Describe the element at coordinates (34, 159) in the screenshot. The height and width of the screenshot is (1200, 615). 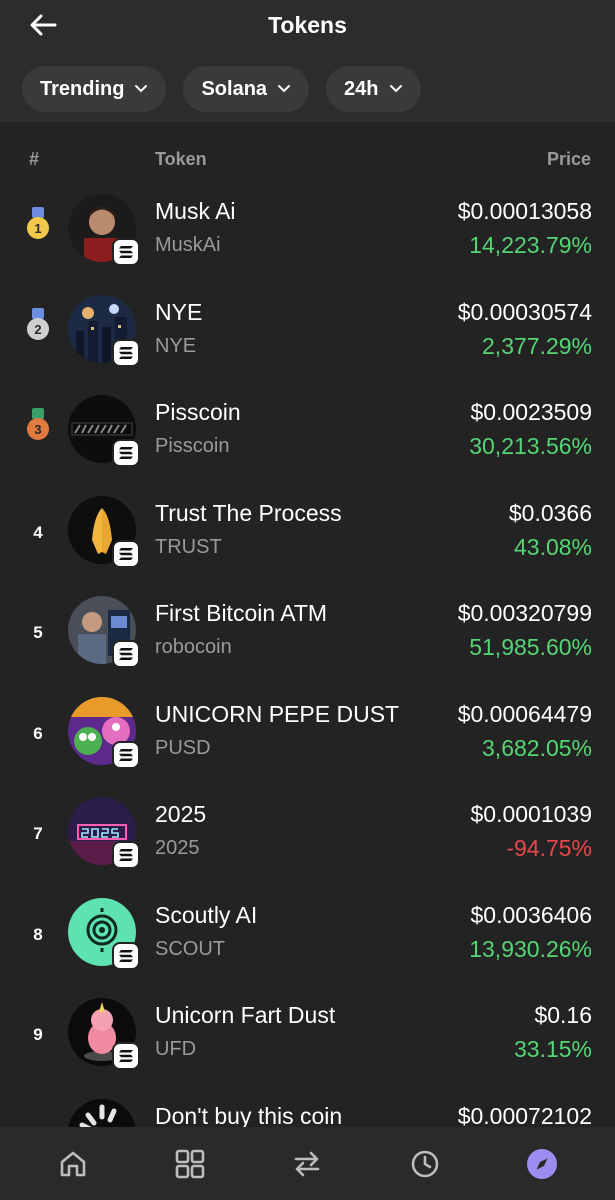
I see `column-header-rank: #` at that location.